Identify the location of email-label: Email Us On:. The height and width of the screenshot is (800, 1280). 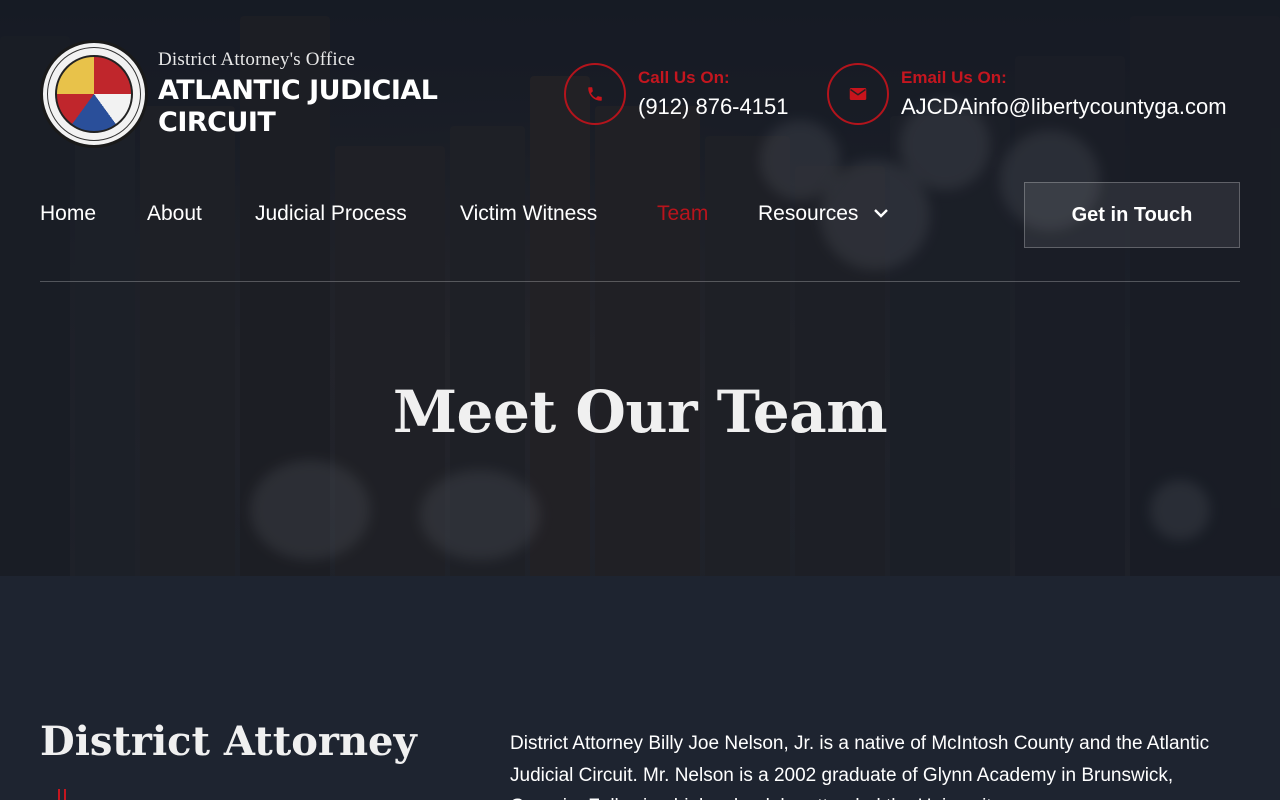
(954, 77).